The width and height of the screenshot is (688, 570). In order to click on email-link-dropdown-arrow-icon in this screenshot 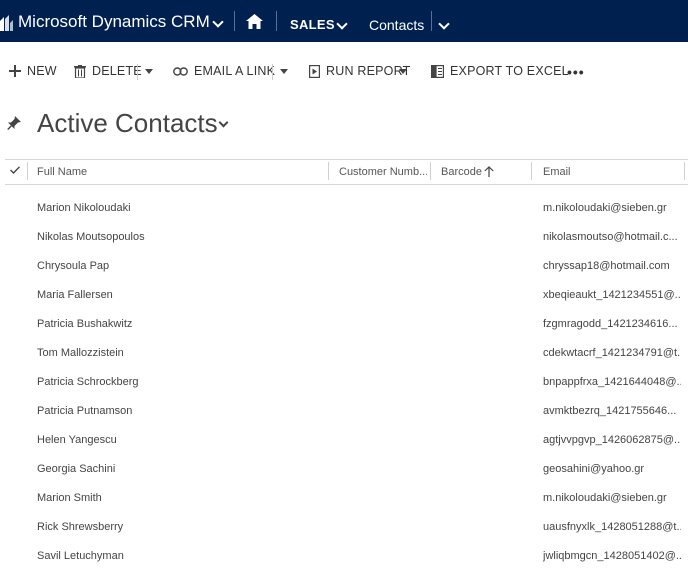, I will do `click(284, 71)`.